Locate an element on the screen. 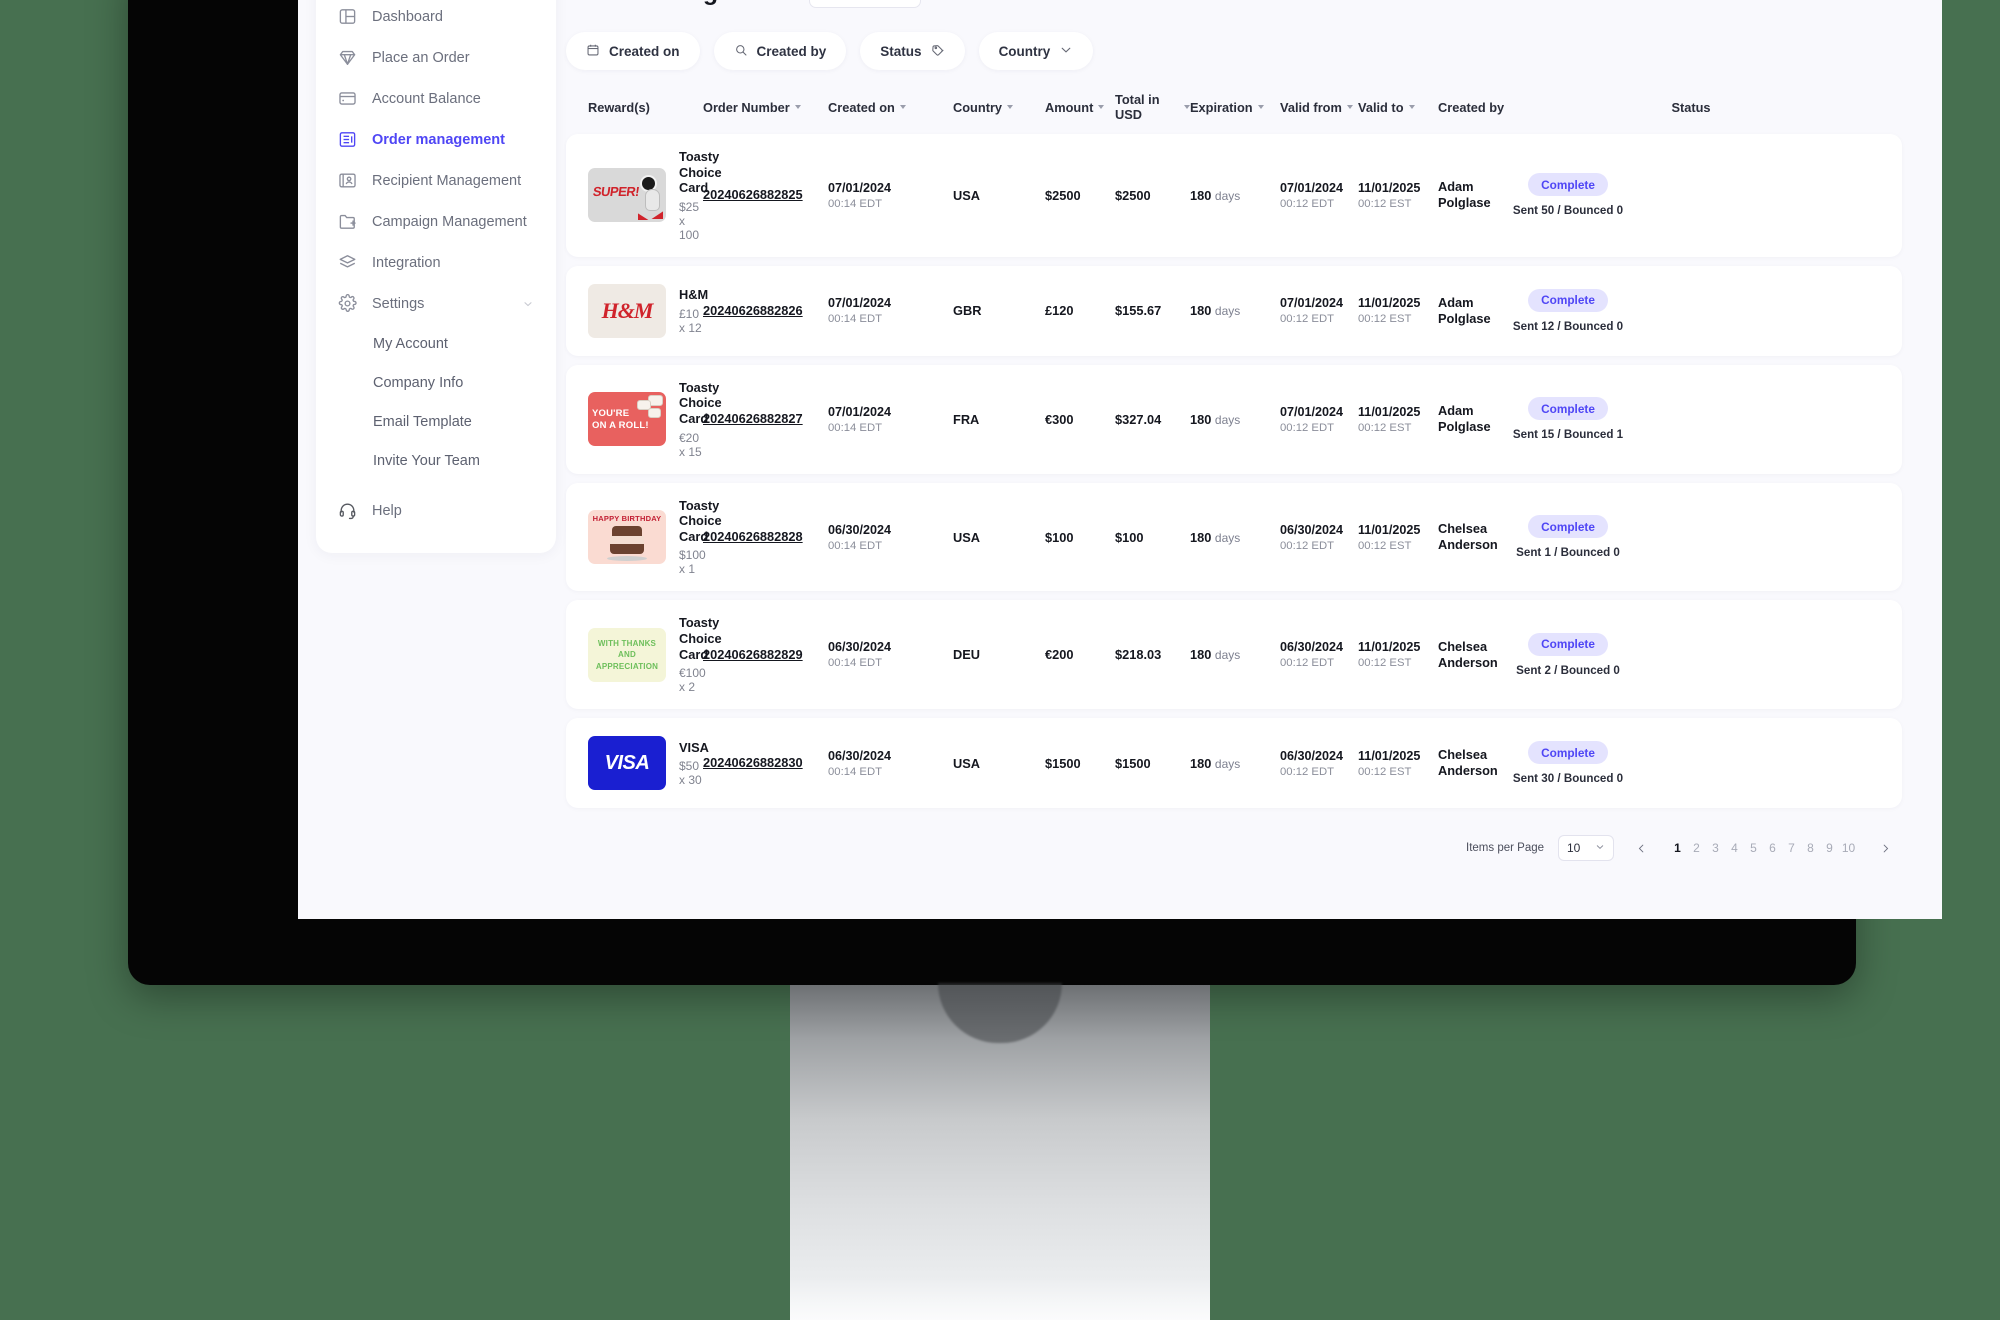 This screenshot has height=1320, width=2000. order-number-link: 20240626882827 is located at coordinates (753, 418).